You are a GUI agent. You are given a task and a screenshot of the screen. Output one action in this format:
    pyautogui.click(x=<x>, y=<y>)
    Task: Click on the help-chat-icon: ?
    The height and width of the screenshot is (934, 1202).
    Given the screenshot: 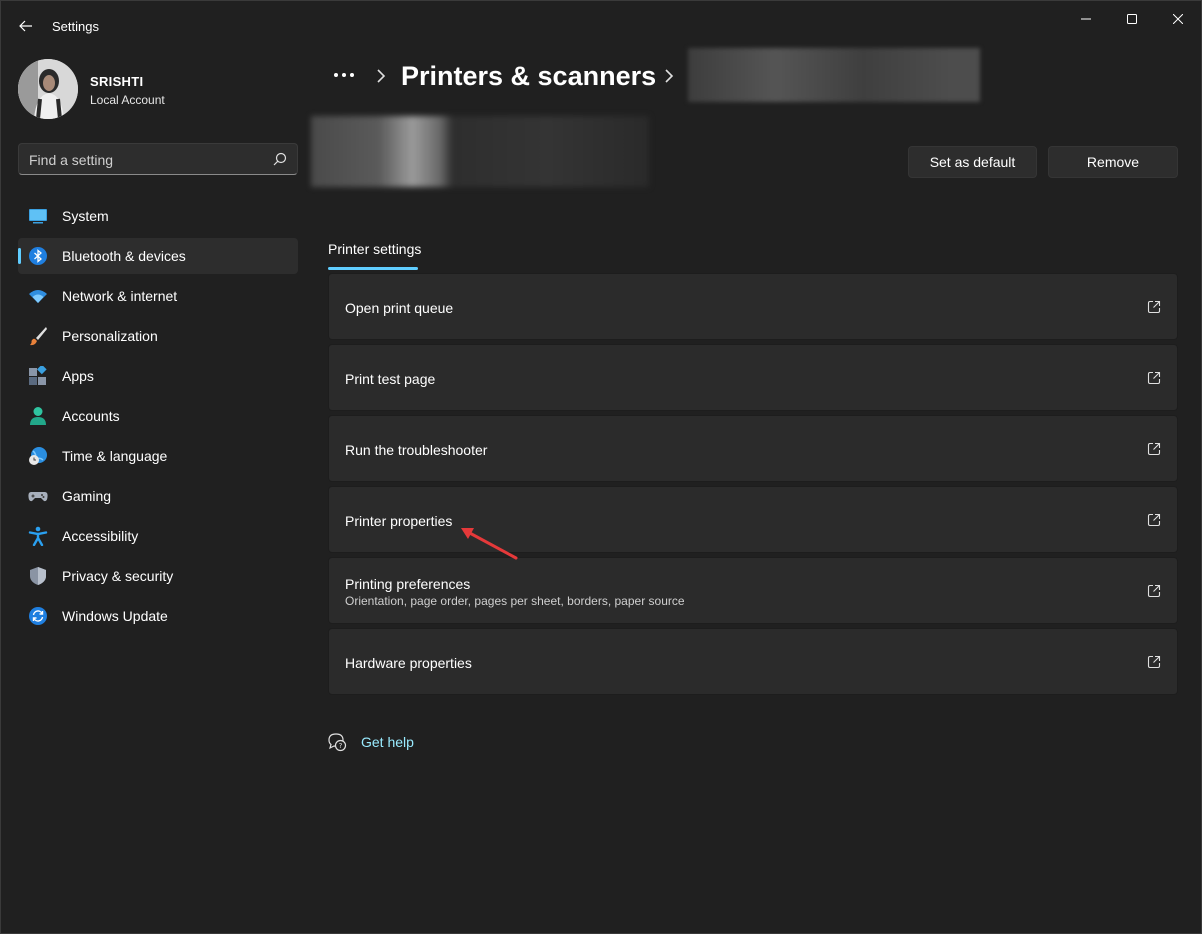 What is the action you would take?
    pyautogui.click(x=337, y=742)
    